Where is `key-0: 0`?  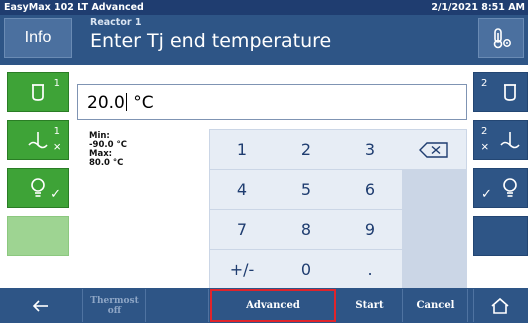 key-0: 0 is located at coordinates (306, 269).